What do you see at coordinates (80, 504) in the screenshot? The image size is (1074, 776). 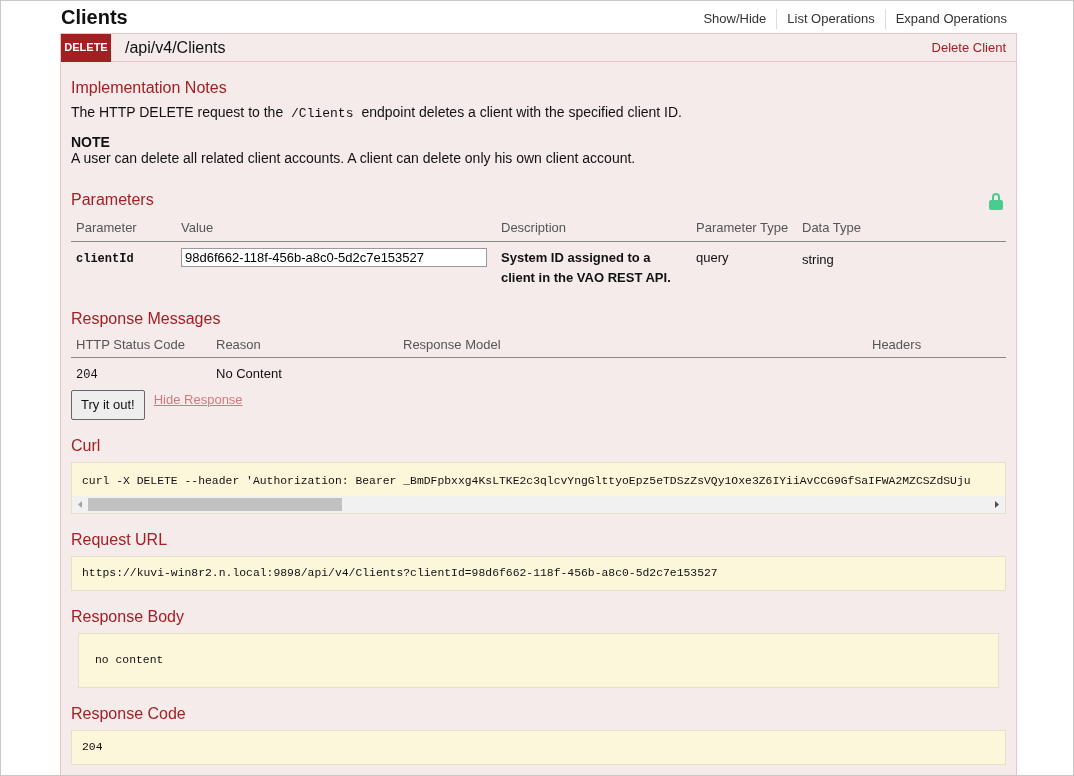 I see `scroll-left-icon` at bounding box center [80, 504].